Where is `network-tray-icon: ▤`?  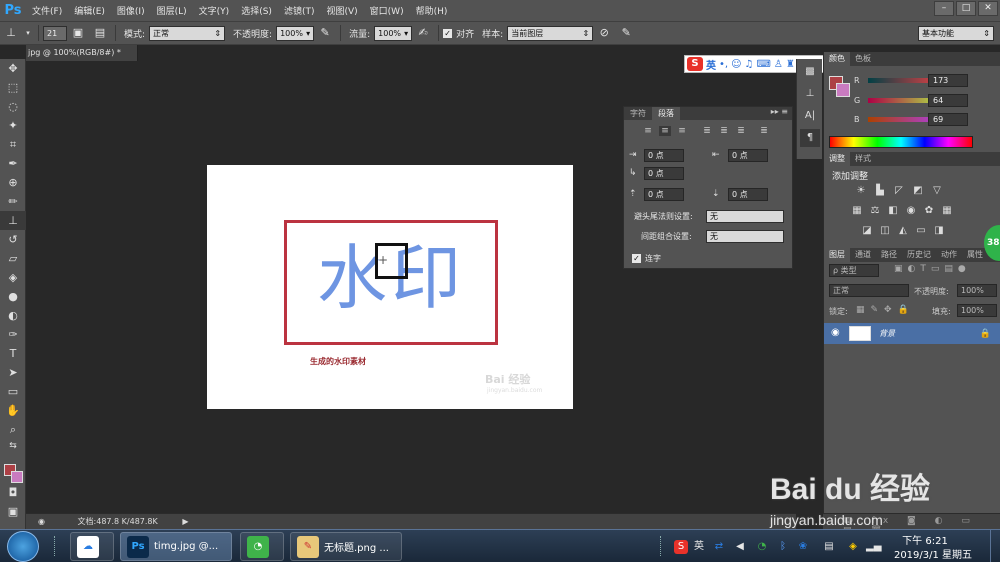 network-tray-icon: ▤ is located at coordinates (829, 547).